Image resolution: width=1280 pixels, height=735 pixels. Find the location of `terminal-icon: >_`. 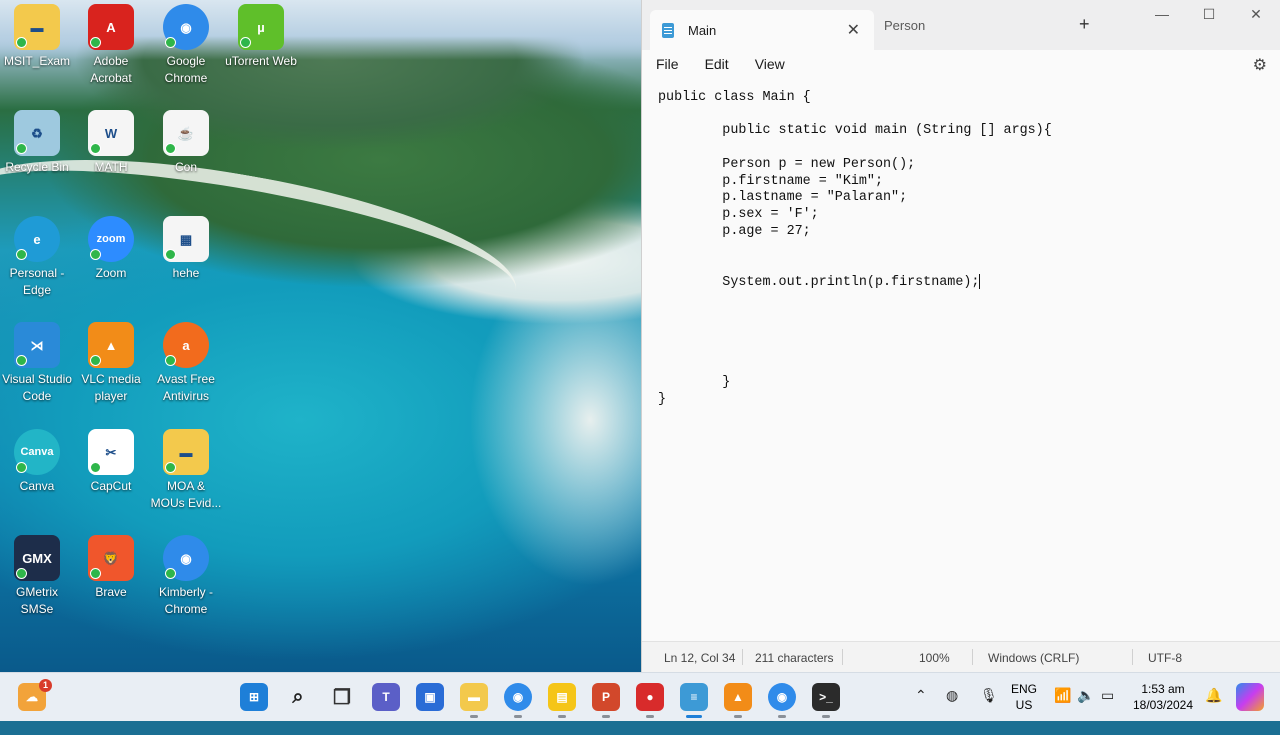

terminal-icon: >_ is located at coordinates (826, 697).